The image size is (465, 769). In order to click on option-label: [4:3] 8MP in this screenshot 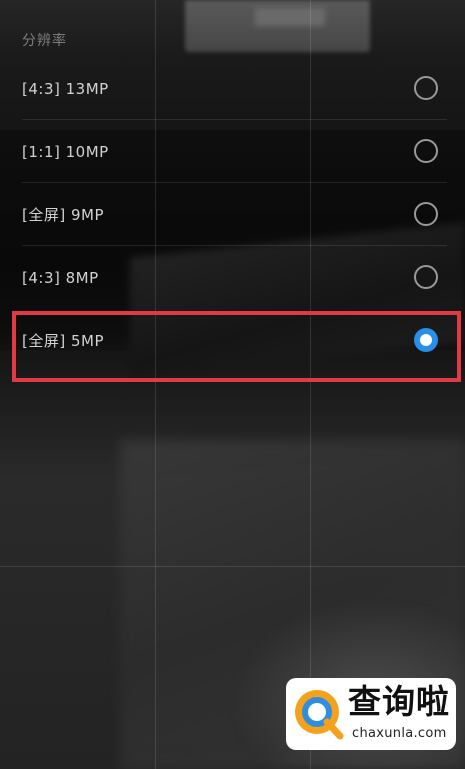, I will do `click(60, 278)`.